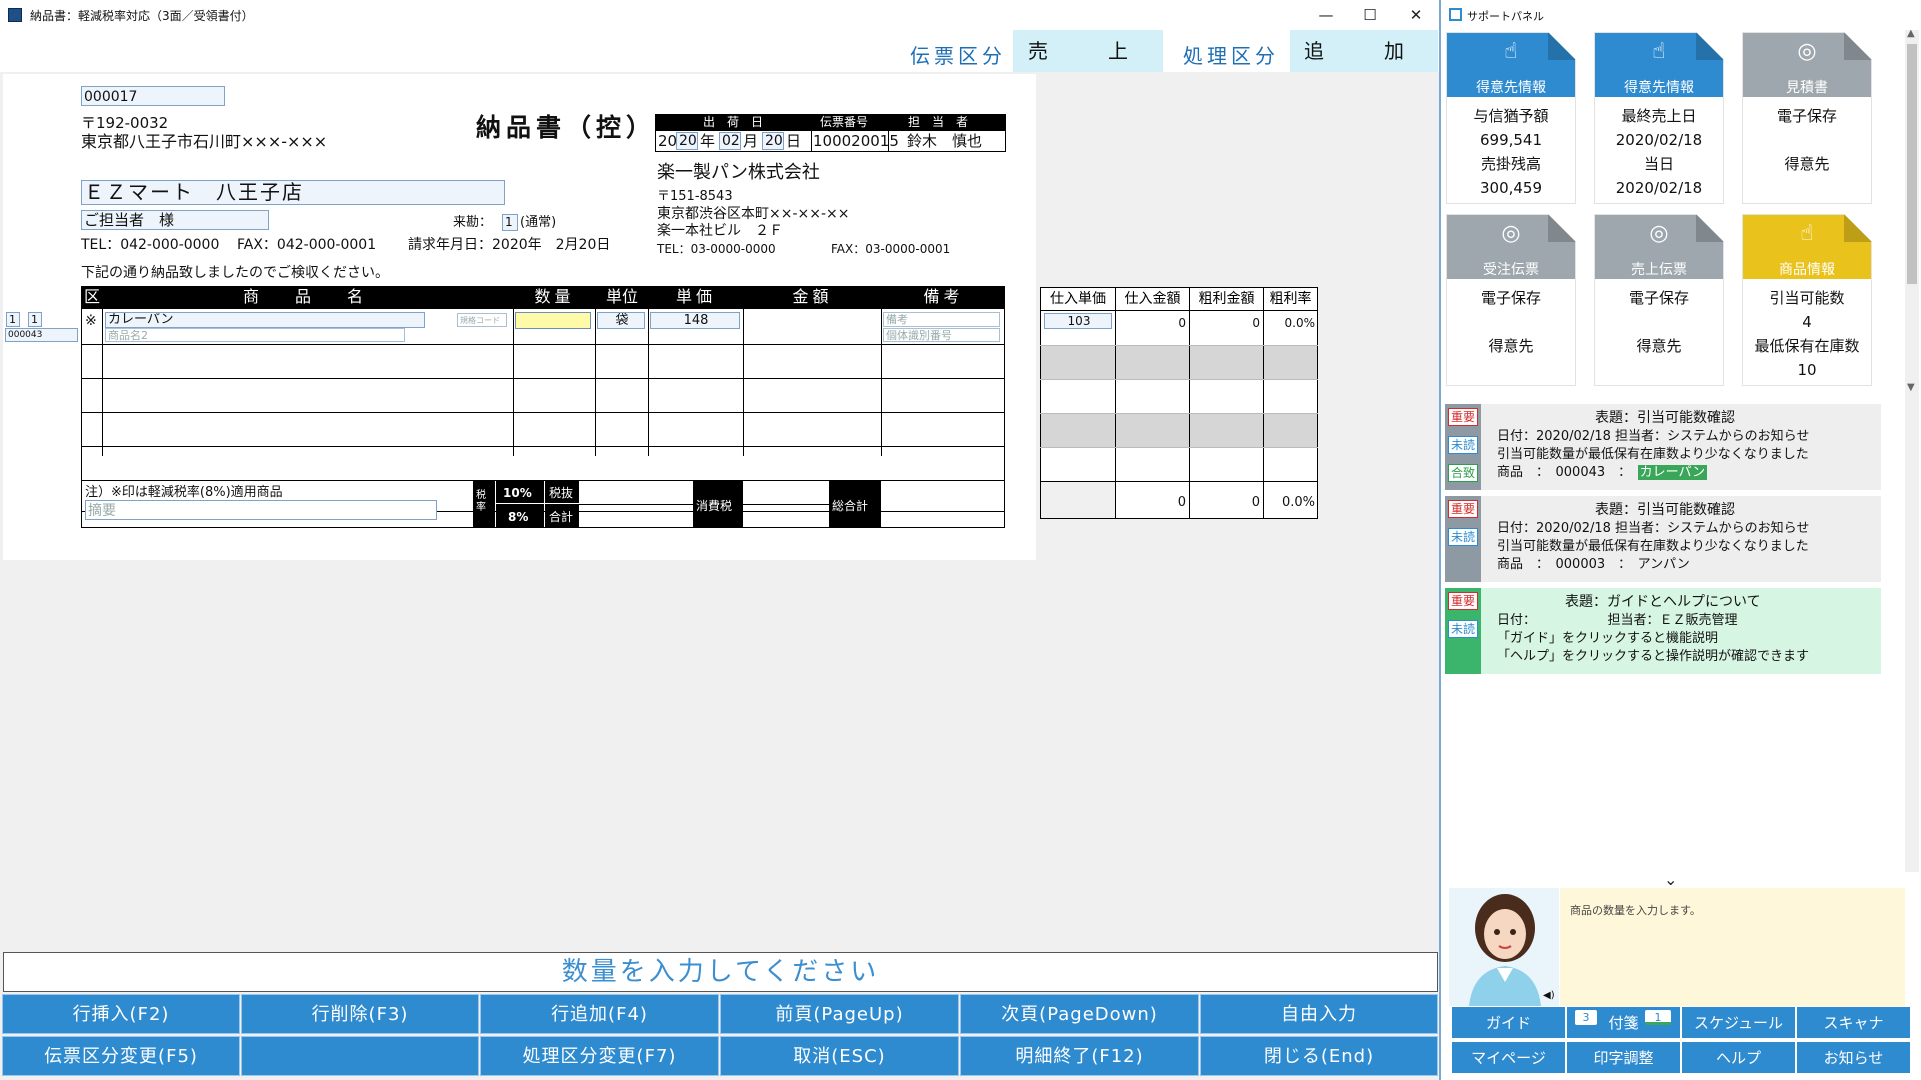 This screenshot has height=1080, width=1921. What do you see at coordinates (1912, 636) in the screenshot?
I see `notes-scrollbar` at bounding box center [1912, 636].